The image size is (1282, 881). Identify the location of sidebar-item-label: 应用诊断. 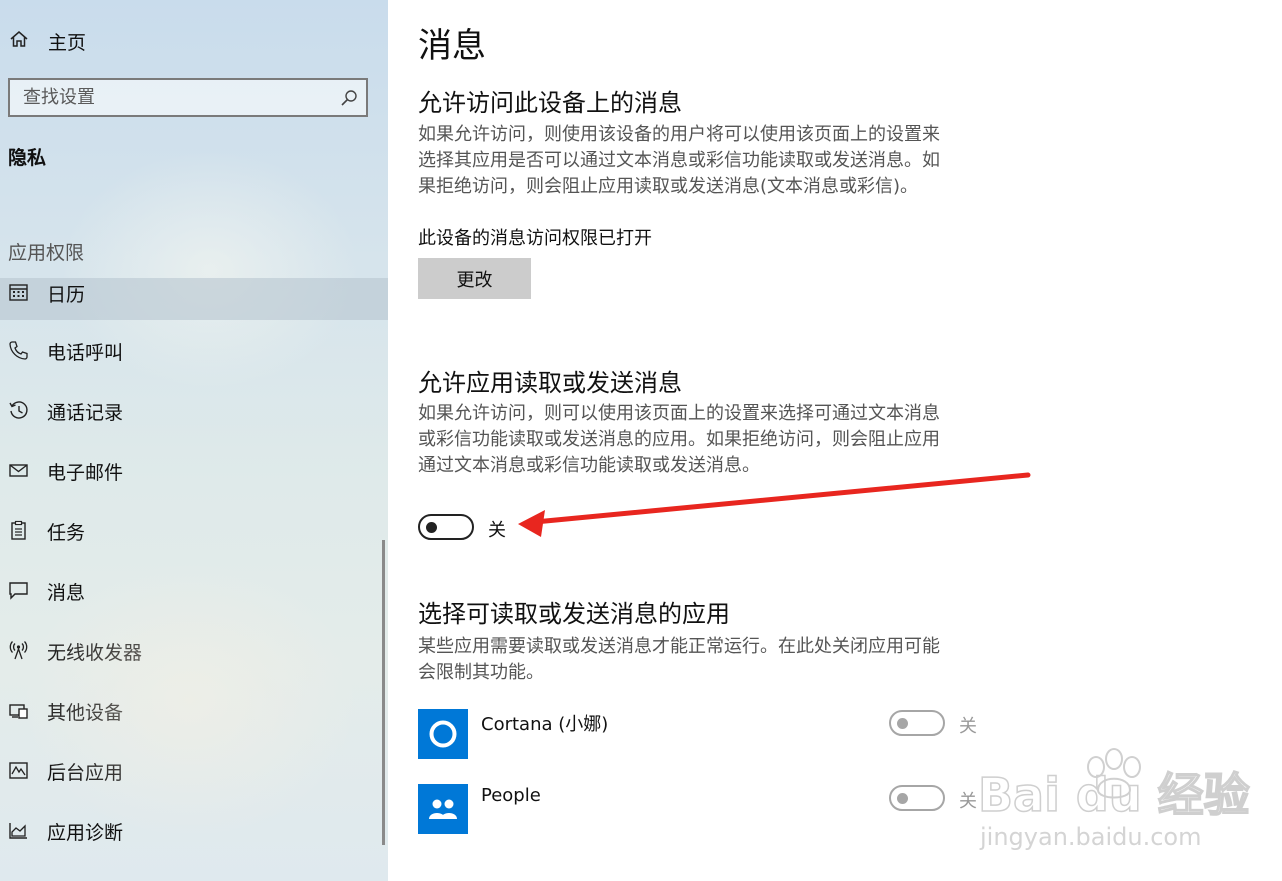
(85, 833).